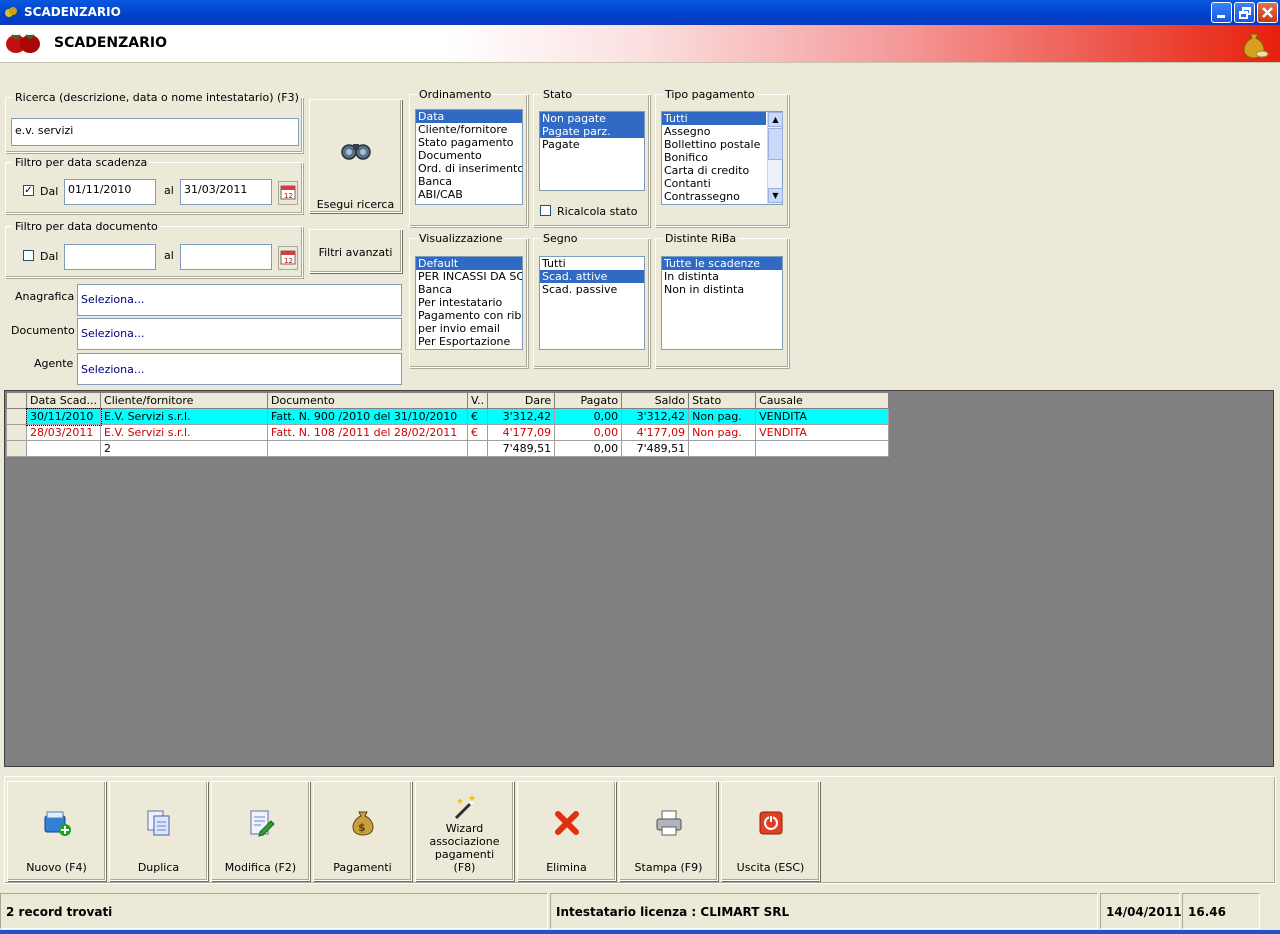 This screenshot has height=934, width=1280. What do you see at coordinates (469, 315) in the screenshot?
I see `visualizzazione-option: Pagamento con riba` at bounding box center [469, 315].